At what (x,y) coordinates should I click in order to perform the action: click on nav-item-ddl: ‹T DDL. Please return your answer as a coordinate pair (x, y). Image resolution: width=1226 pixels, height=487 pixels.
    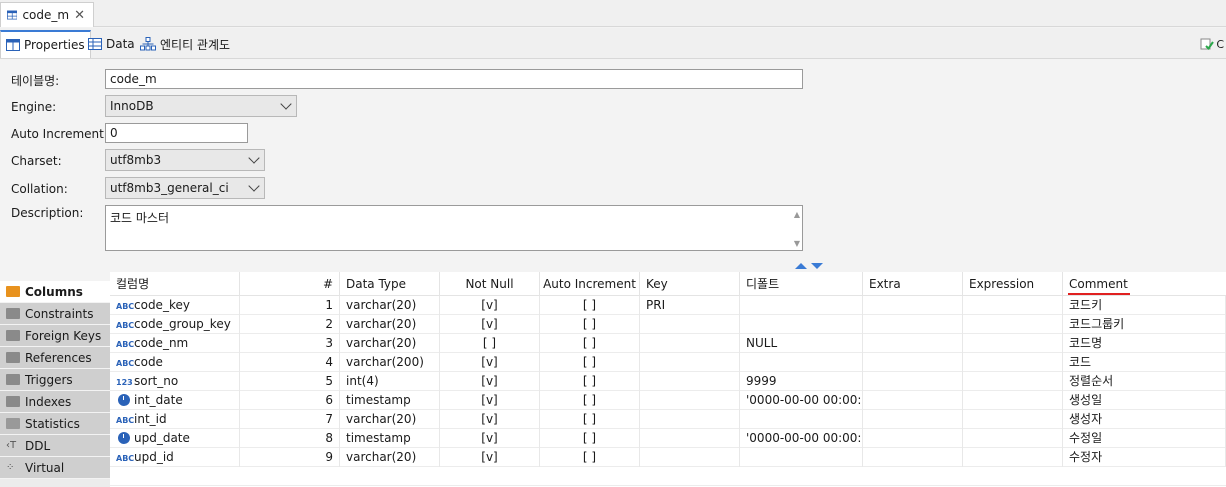
    Looking at the image, I should click on (55, 446).